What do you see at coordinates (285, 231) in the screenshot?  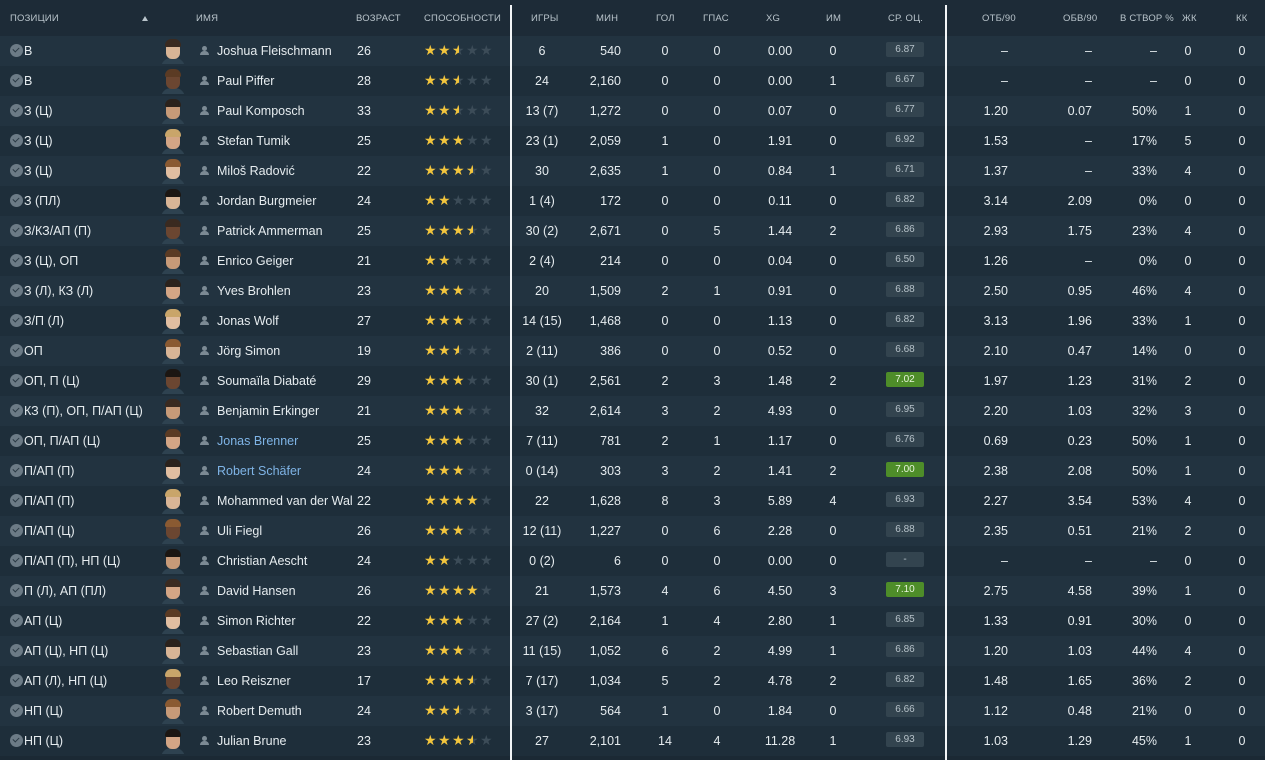 I see `player-name: Patrick Ammerman` at bounding box center [285, 231].